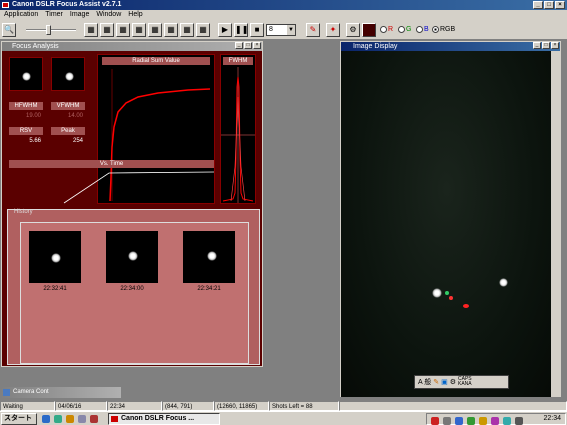 The image size is (567, 425). Describe the element at coordinates (386, 29) in the screenshot. I see `radio-r: R` at that location.